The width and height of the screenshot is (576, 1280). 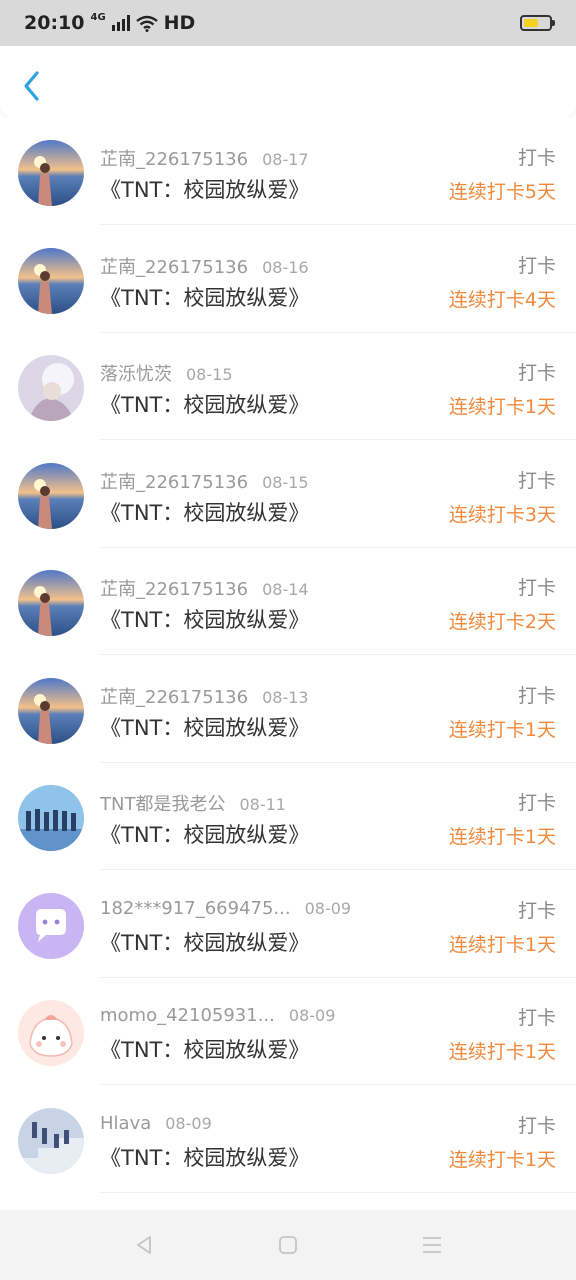 What do you see at coordinates (162, 804) in the screenshot?
I see `user-name: TNT都是我老公` at bounding box center [162, 804].